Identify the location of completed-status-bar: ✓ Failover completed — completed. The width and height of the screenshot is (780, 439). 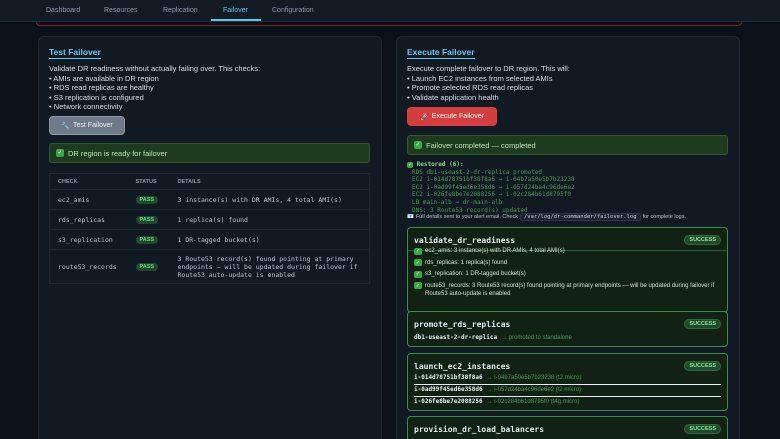
(567, 145).